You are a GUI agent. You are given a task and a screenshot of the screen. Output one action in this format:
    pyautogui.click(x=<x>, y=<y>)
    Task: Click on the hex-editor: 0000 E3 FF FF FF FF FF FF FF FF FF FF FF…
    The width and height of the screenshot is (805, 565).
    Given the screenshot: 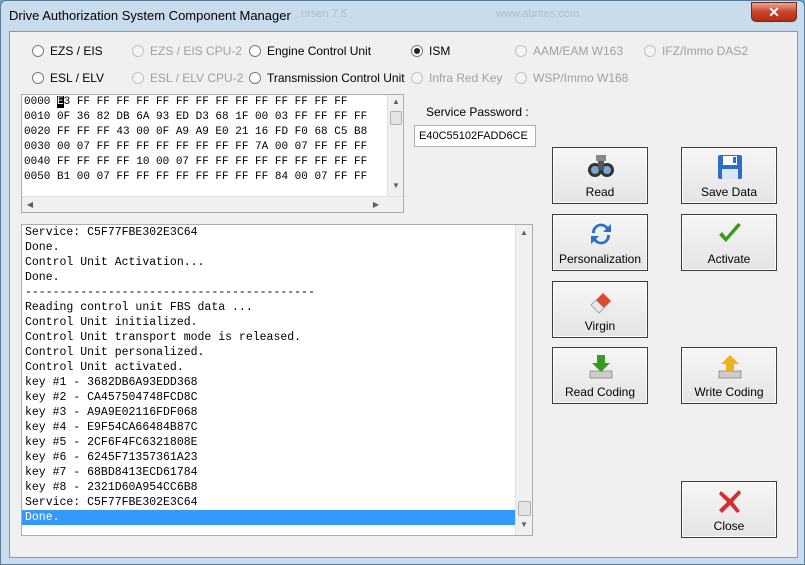 What is the action you would take?
    pyautogui.click(x=212, y=153)
    